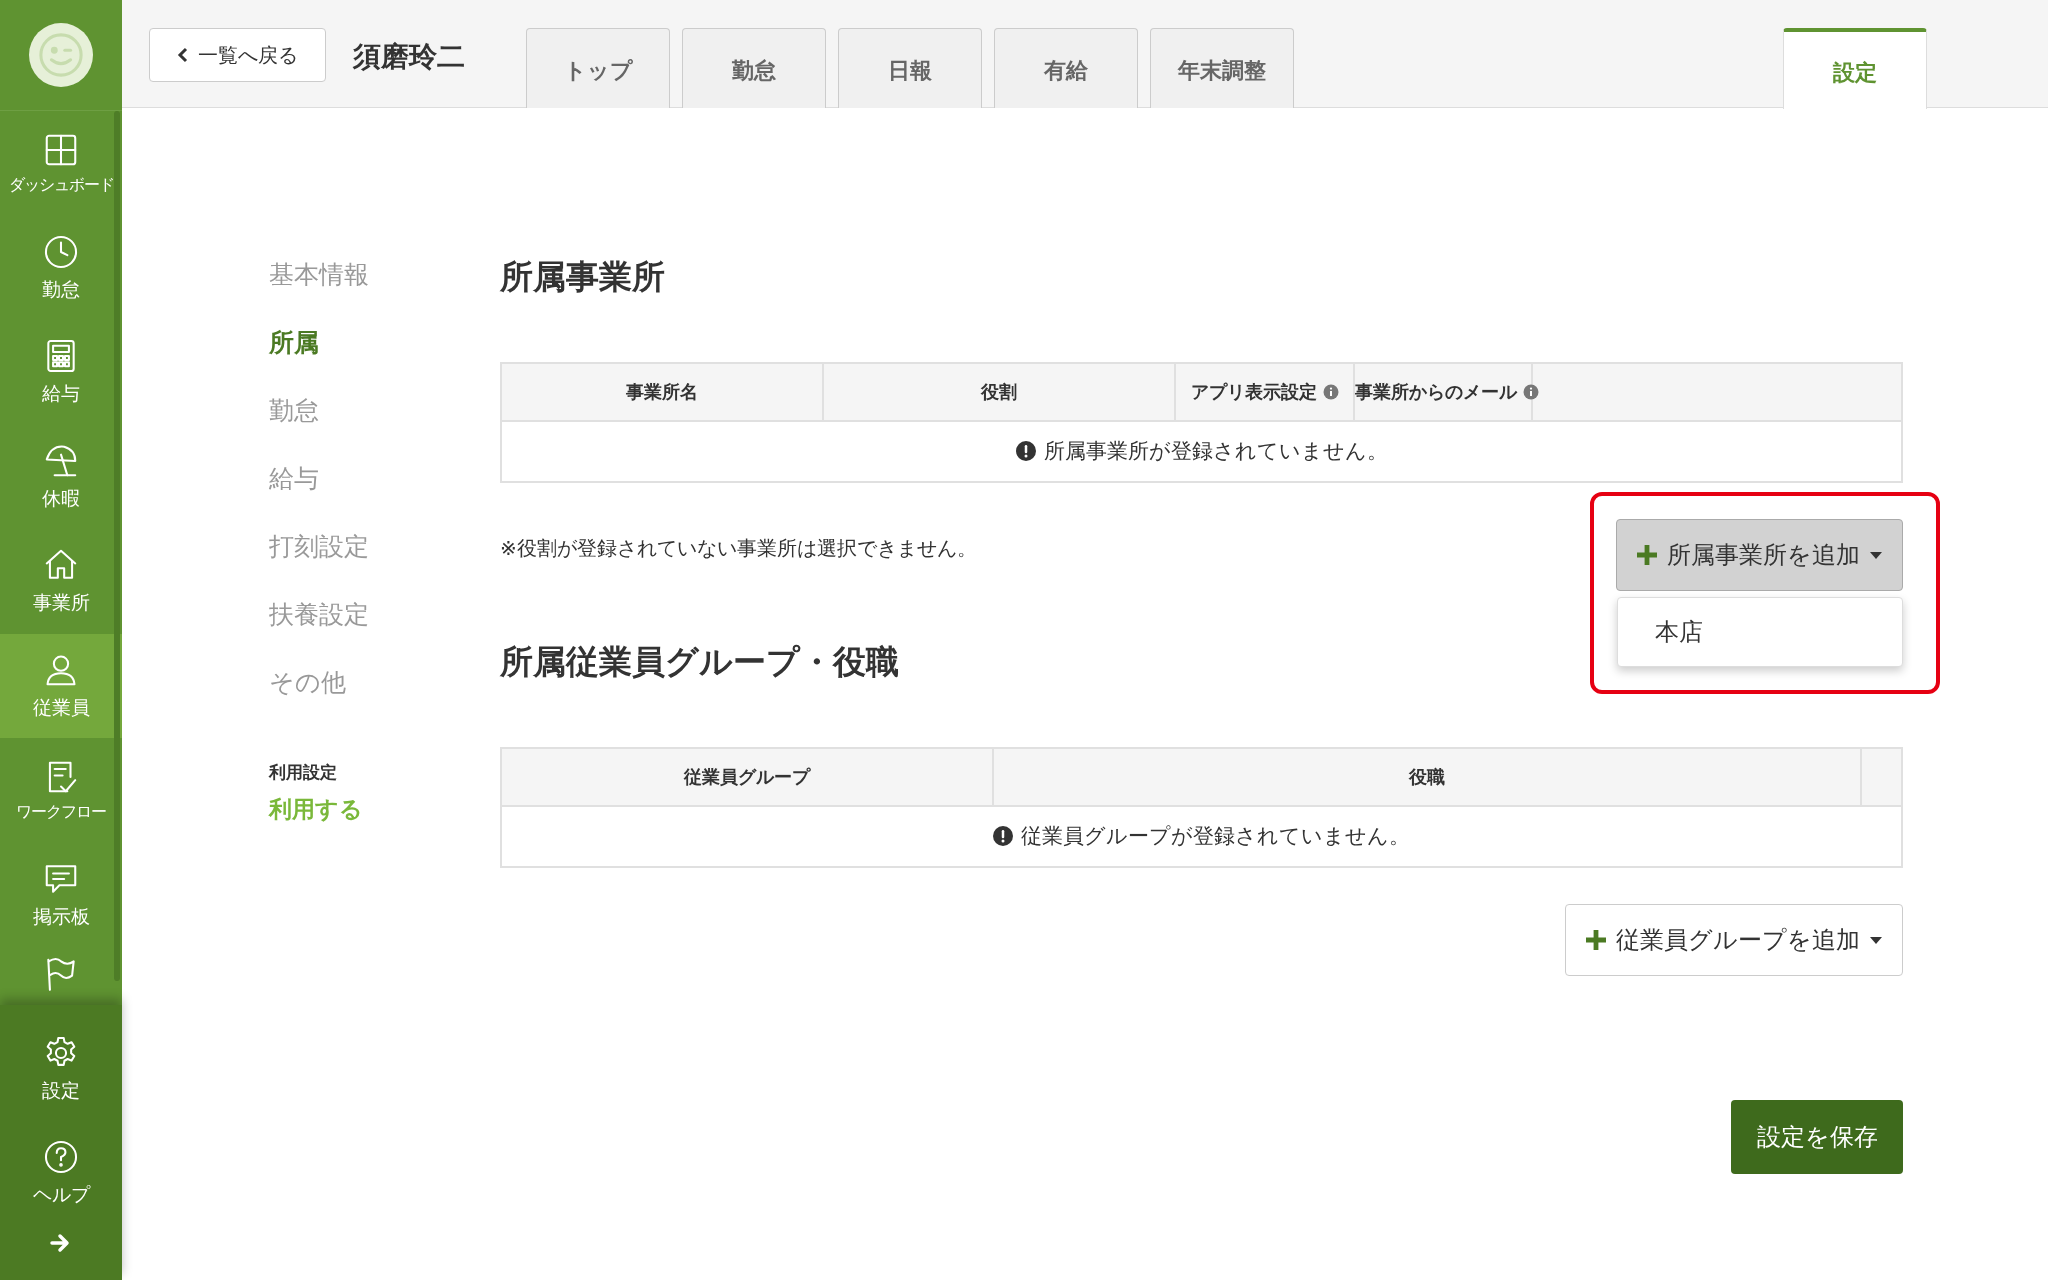  I want to click on tab: 有給, so click(1066, 68).